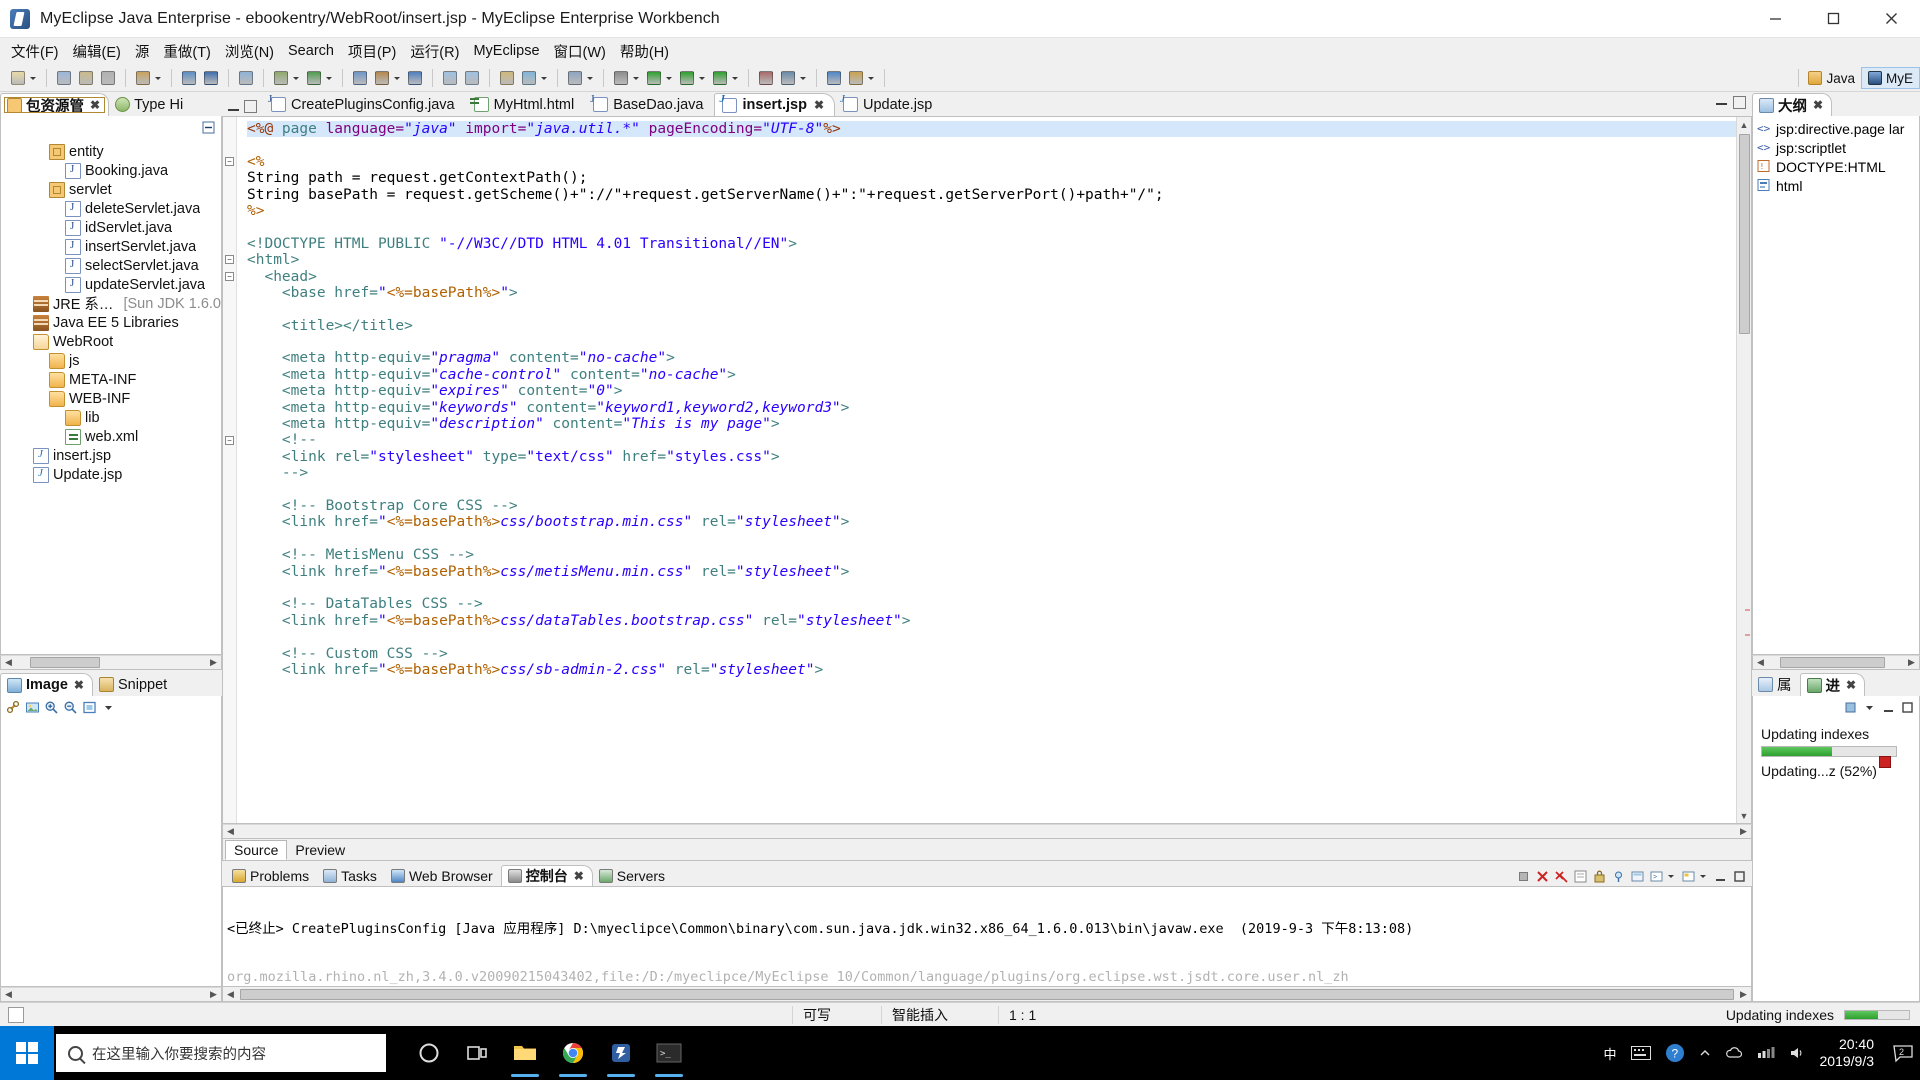 This screenshot has height=1080, width=1920. What do you see at coordinates (150, 104) in the screenshot?
I see `tab-type-hierarchy: Type Hi` at bounding box center [150, 104].